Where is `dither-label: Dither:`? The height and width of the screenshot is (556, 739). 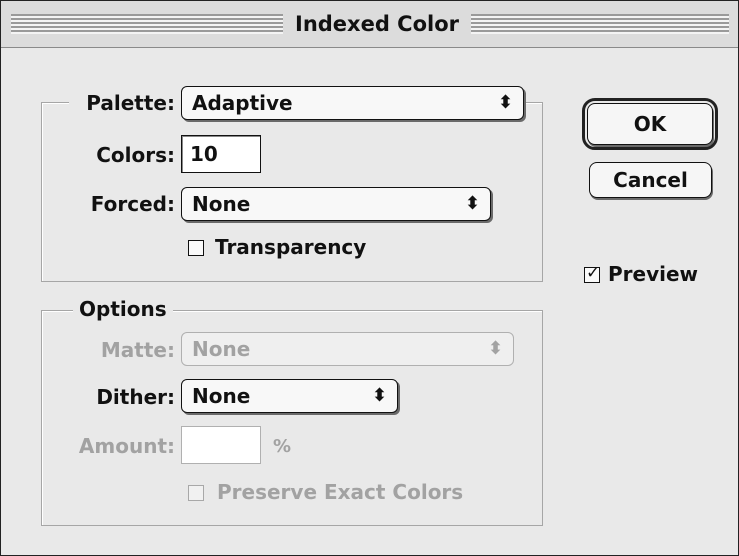
dither-label: Dither: is located at coordinates (135, 397).